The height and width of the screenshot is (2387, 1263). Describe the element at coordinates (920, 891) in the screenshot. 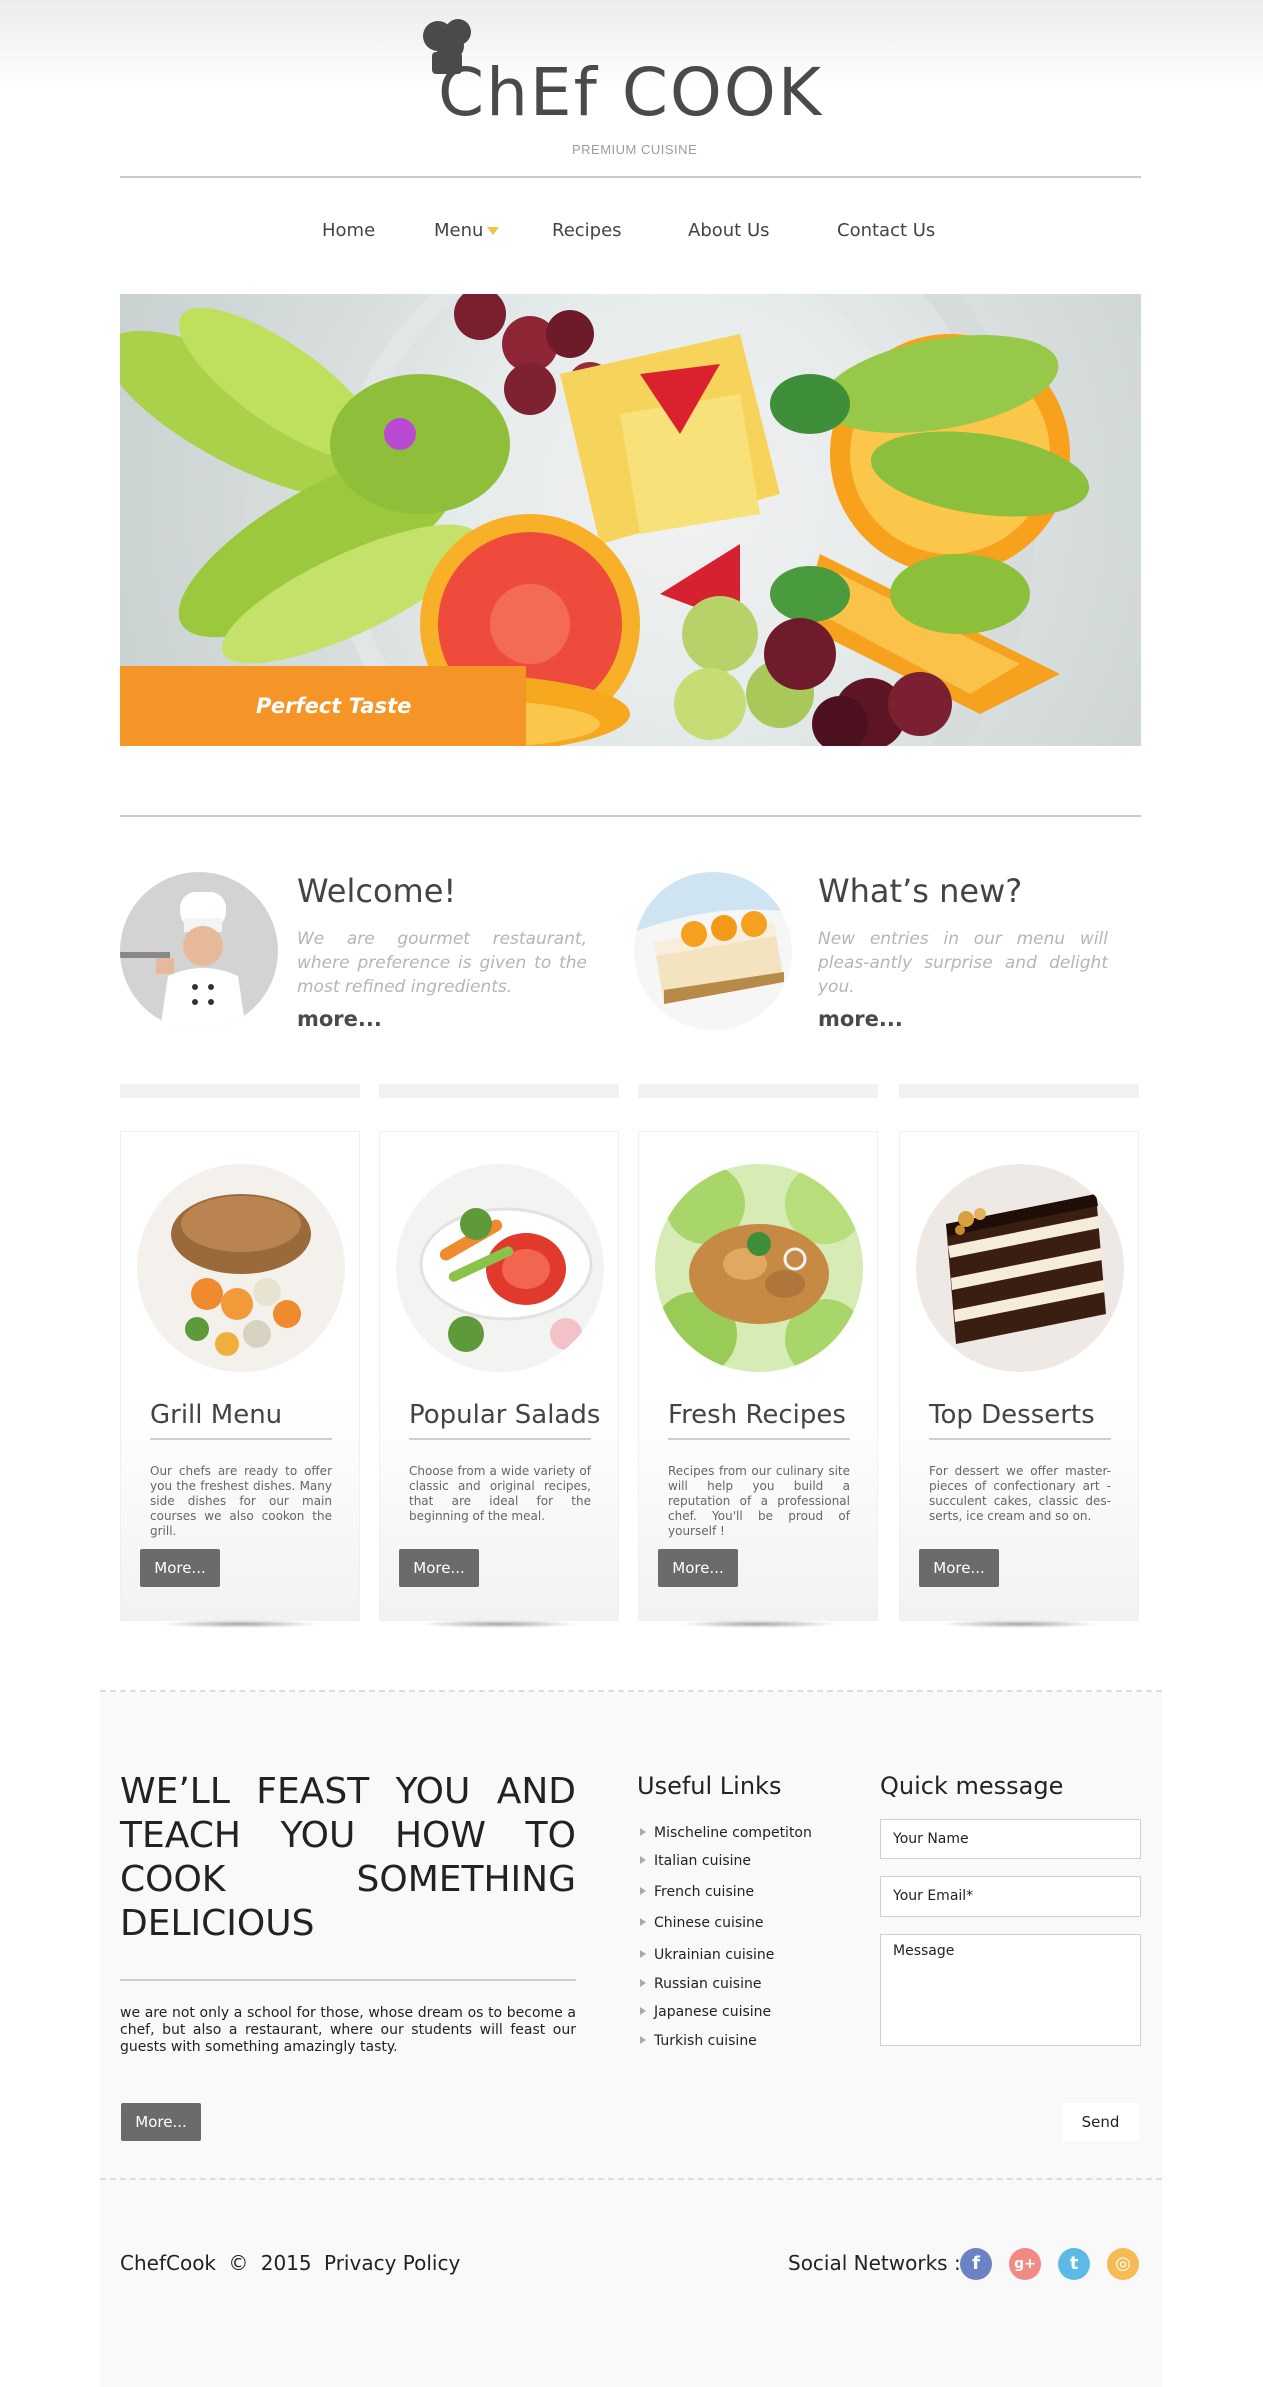

I see `whats-new-title: What’s new?` at that location.